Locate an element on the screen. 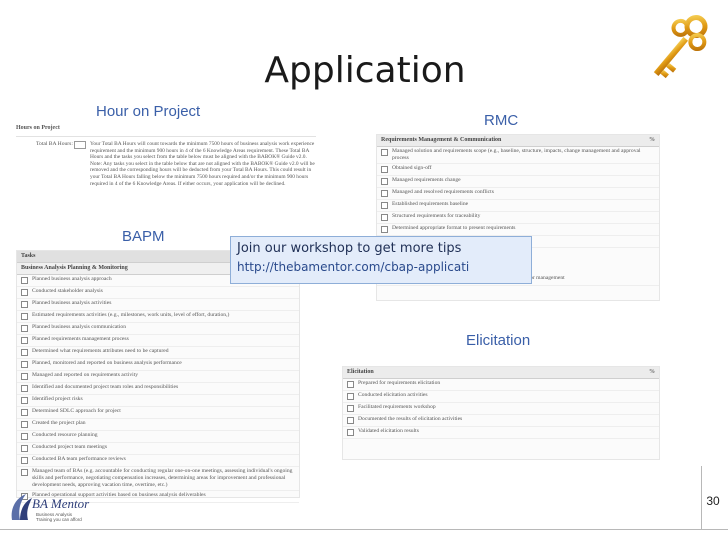 The height and width of the screenshot is (546, 728). label-bapm: BAPM is located at coordinates (143, 236).